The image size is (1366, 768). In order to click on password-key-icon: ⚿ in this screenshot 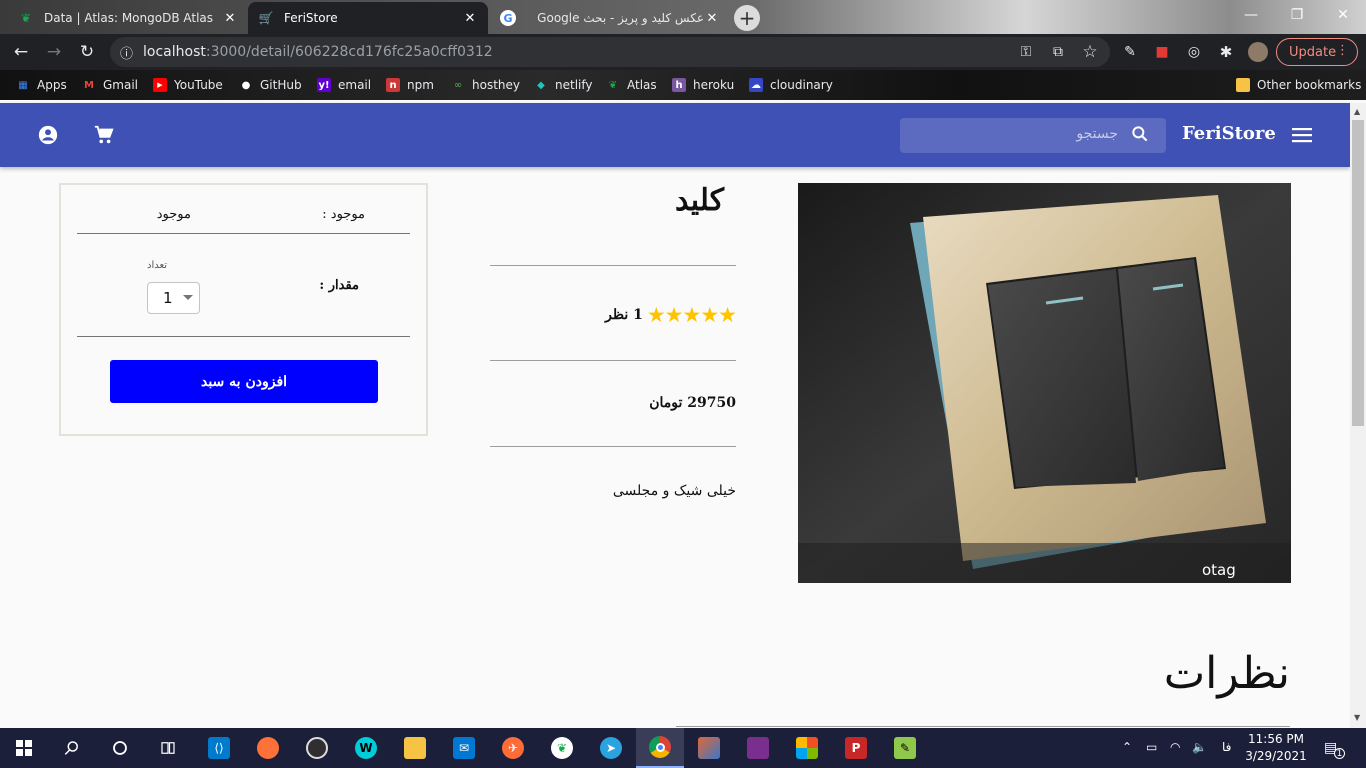, I will do `click(1026, 52)`.